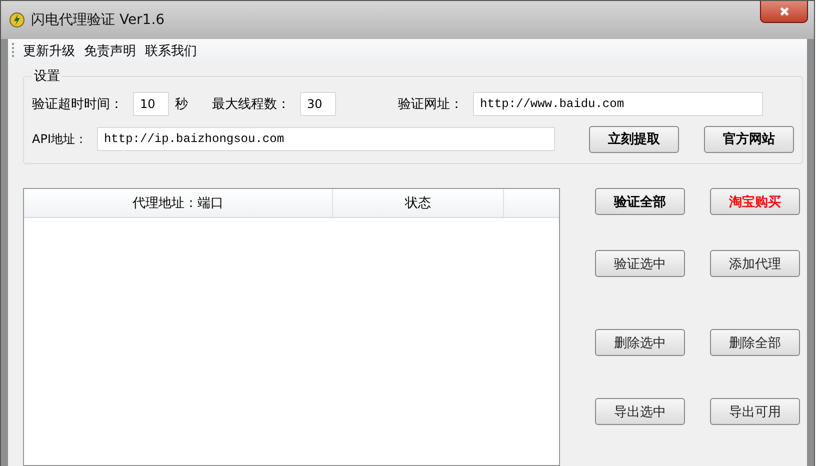 This screenshot has width=829, height=466. I want to click on action-button: 导出选中, so click(640, 411).